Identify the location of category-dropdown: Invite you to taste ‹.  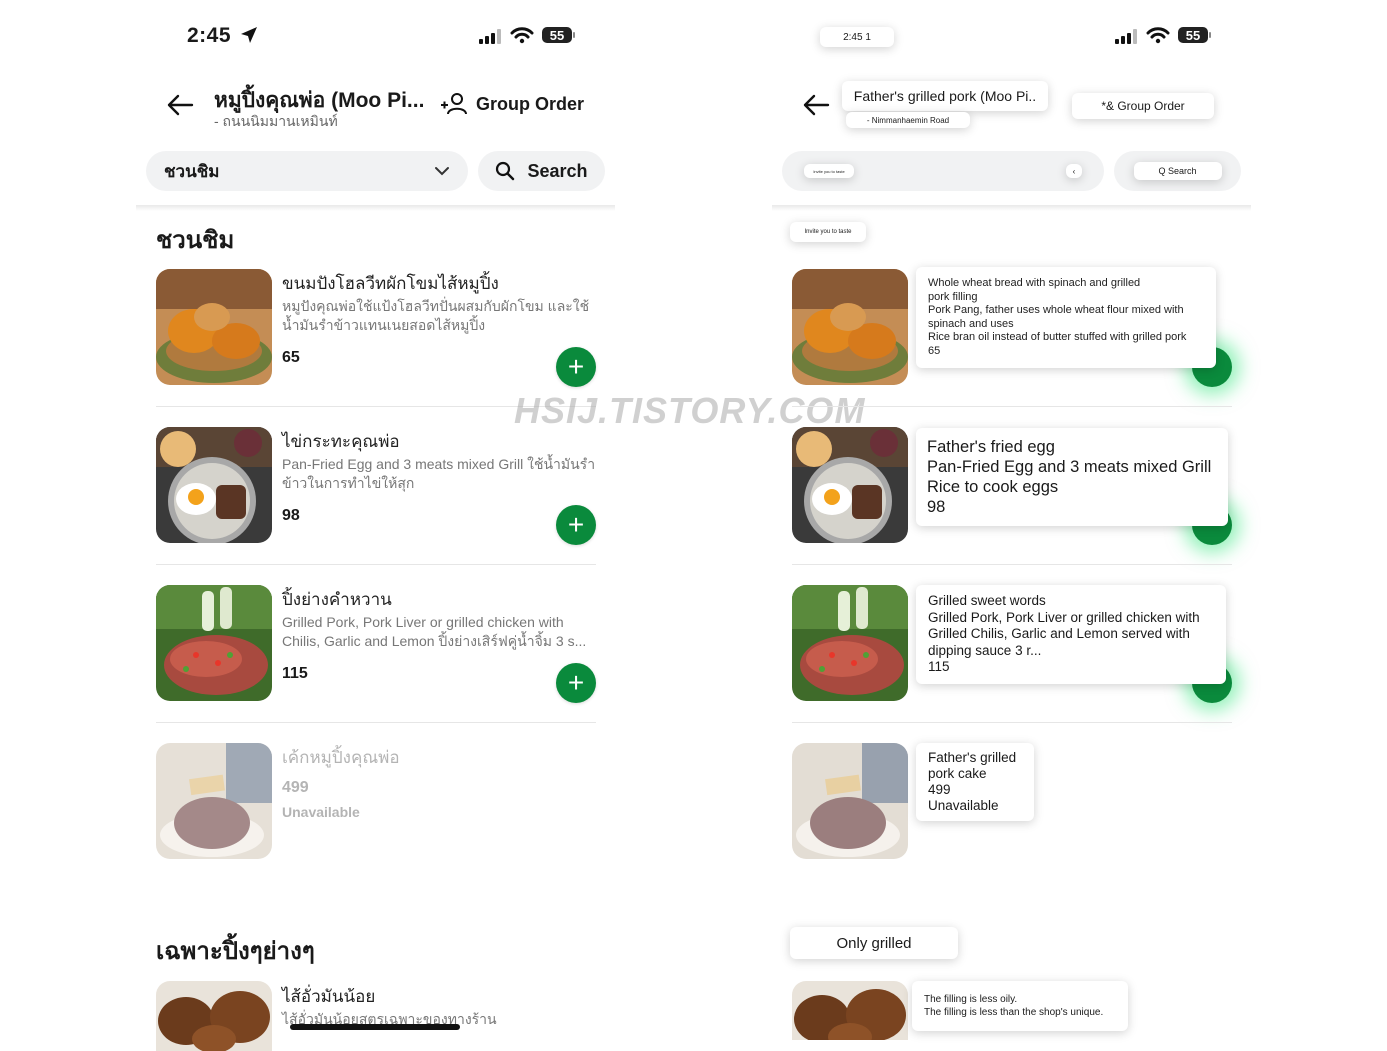
(943, 171).